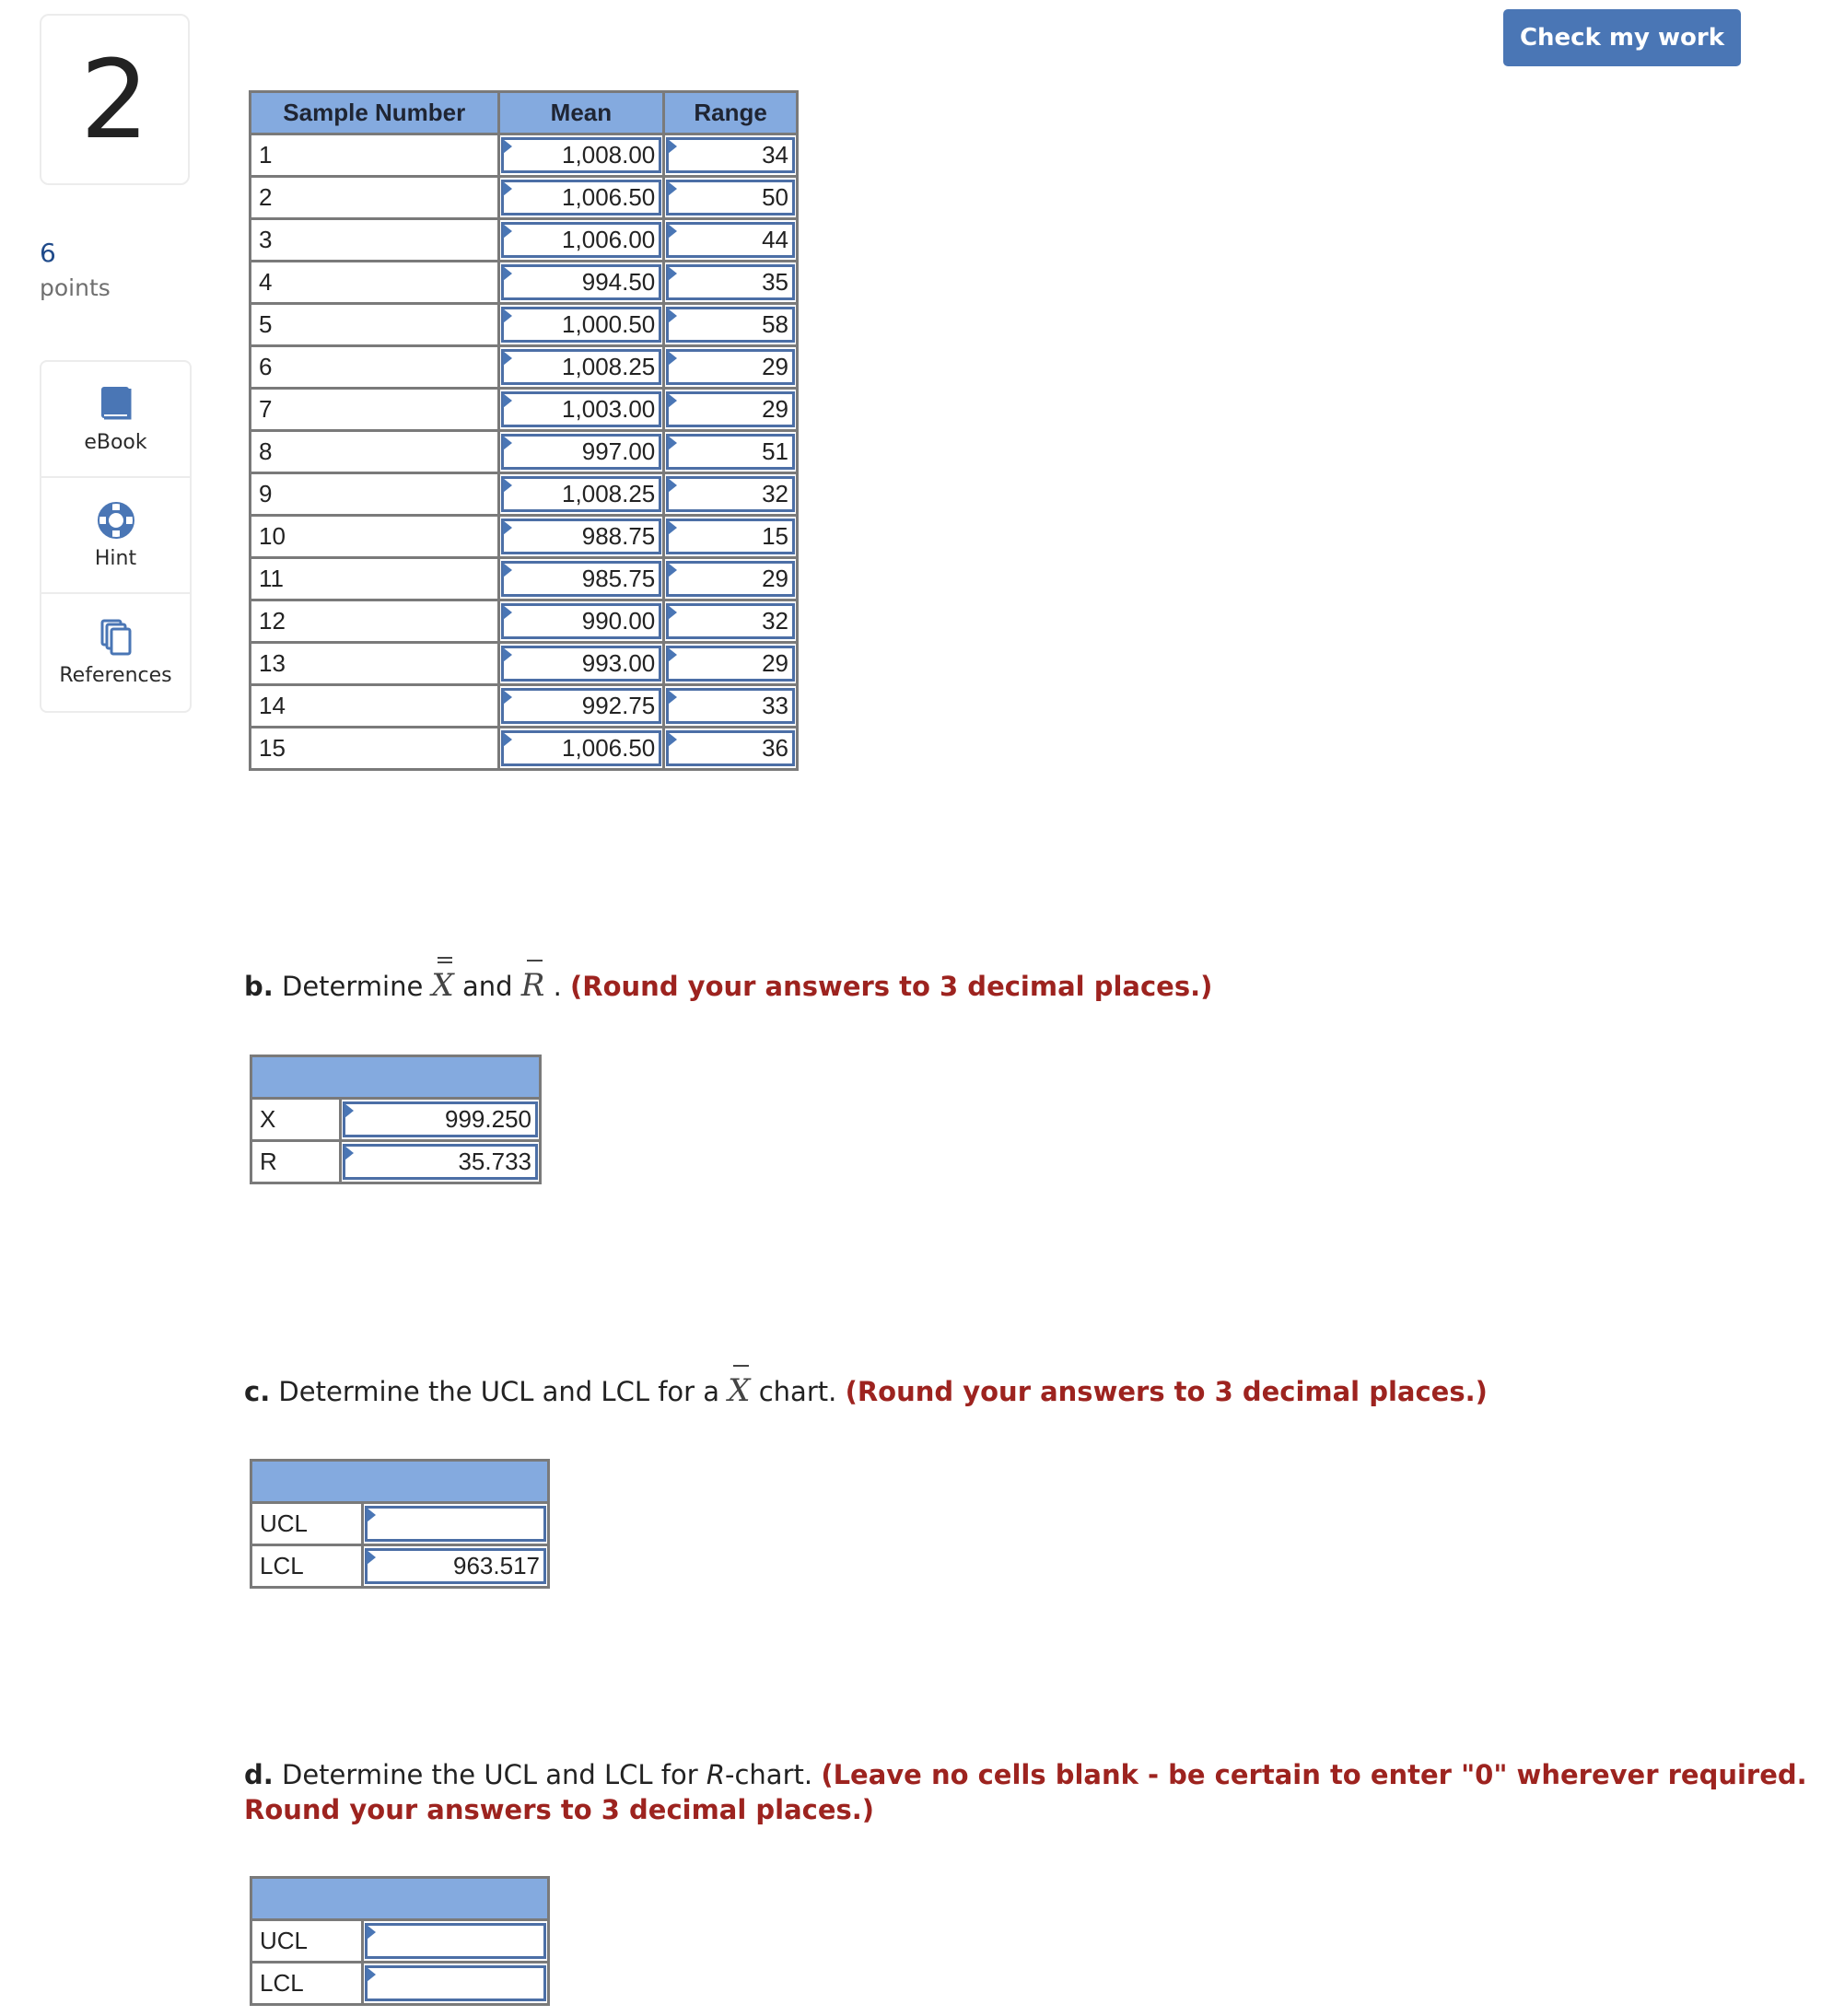 This screenshot has height=2016, width=1833. I want to click on range-input: 44, so click(730, 240).